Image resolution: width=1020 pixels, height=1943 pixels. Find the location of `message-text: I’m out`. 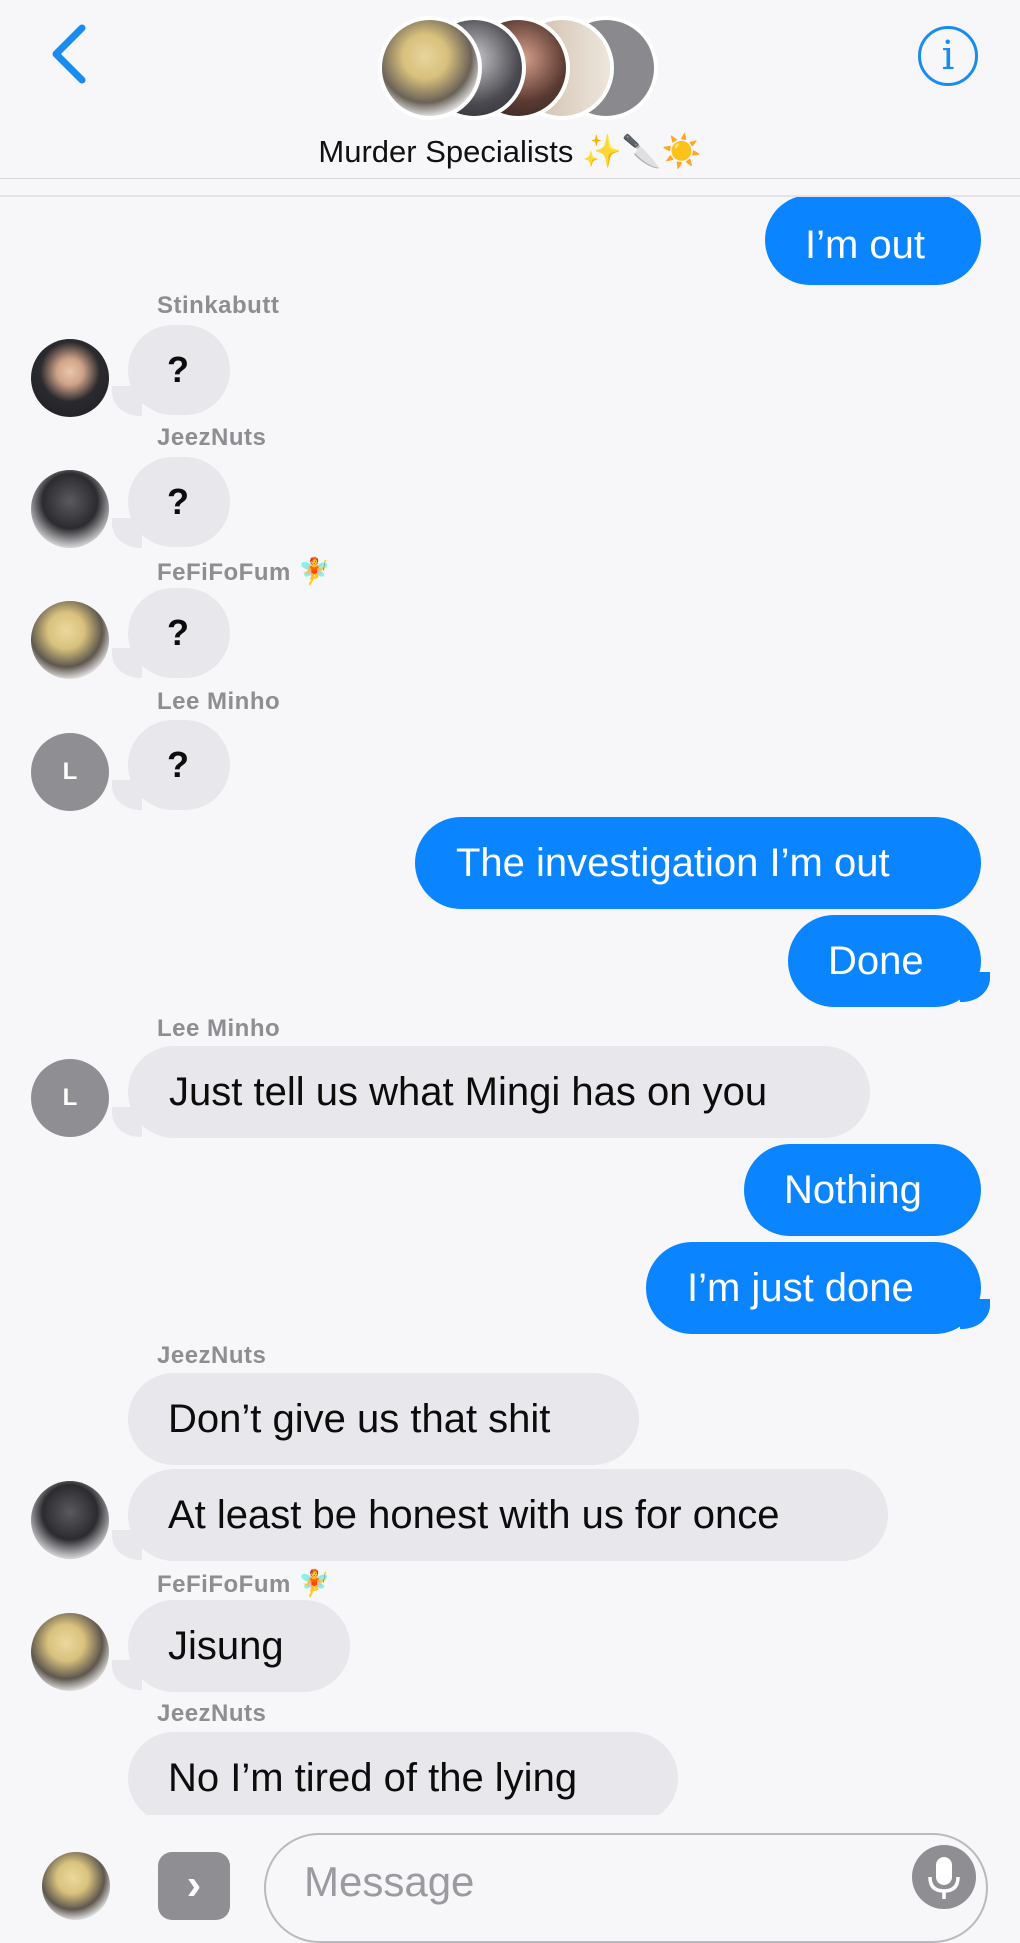

message-text: I’m out is located at coordinates (865, 245).